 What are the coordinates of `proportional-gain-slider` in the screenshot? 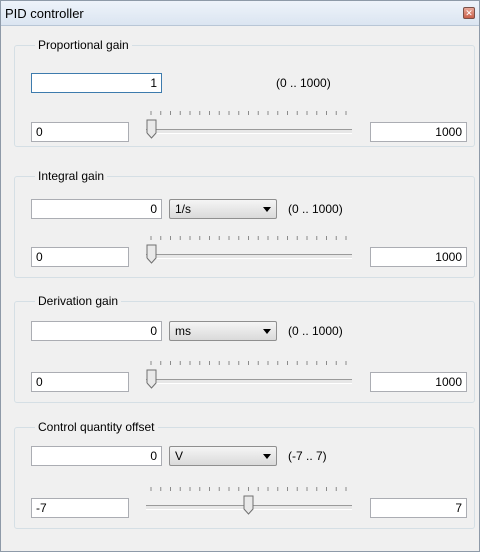 It's located at (249, 126).